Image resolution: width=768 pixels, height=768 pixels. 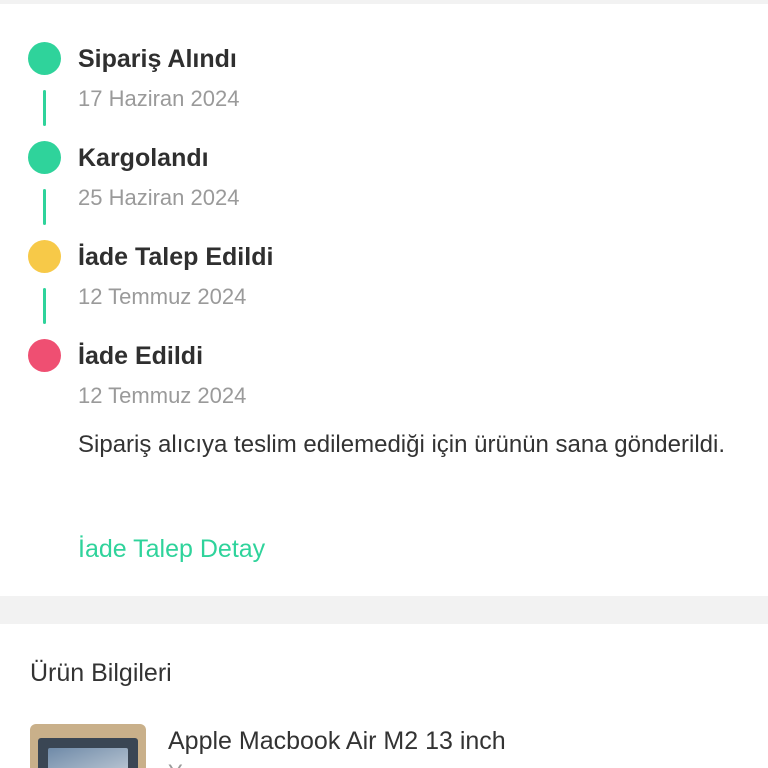 I want to click on section-title: Ürün Bilgileri, so click(x=101, y=673).